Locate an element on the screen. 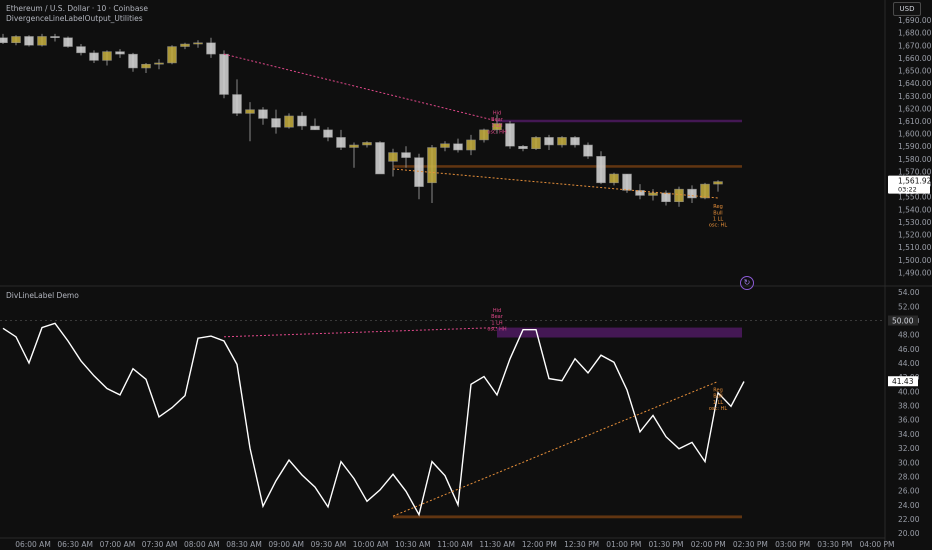  time-tick-label: 12:30 PM is located at coordinates (581, 544).